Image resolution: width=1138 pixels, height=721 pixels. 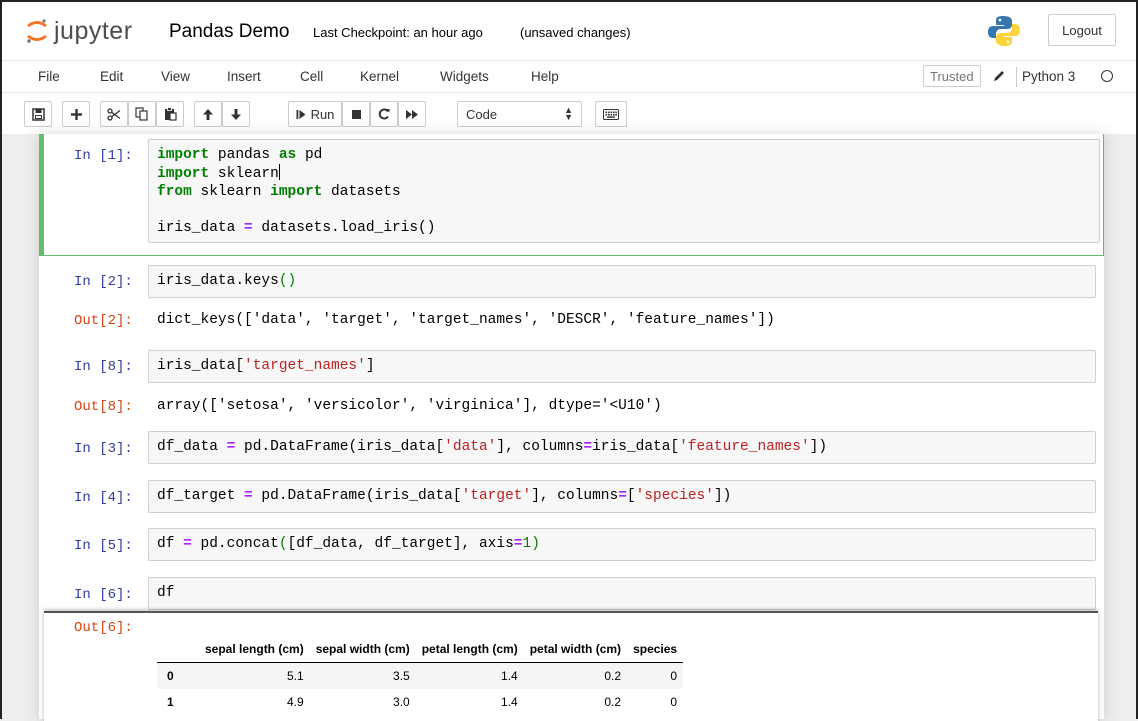 What do you see at coordinates (37, 31) in the screenshot?
I see `jupyter-logo-icon` at bounding box center [37, 31].